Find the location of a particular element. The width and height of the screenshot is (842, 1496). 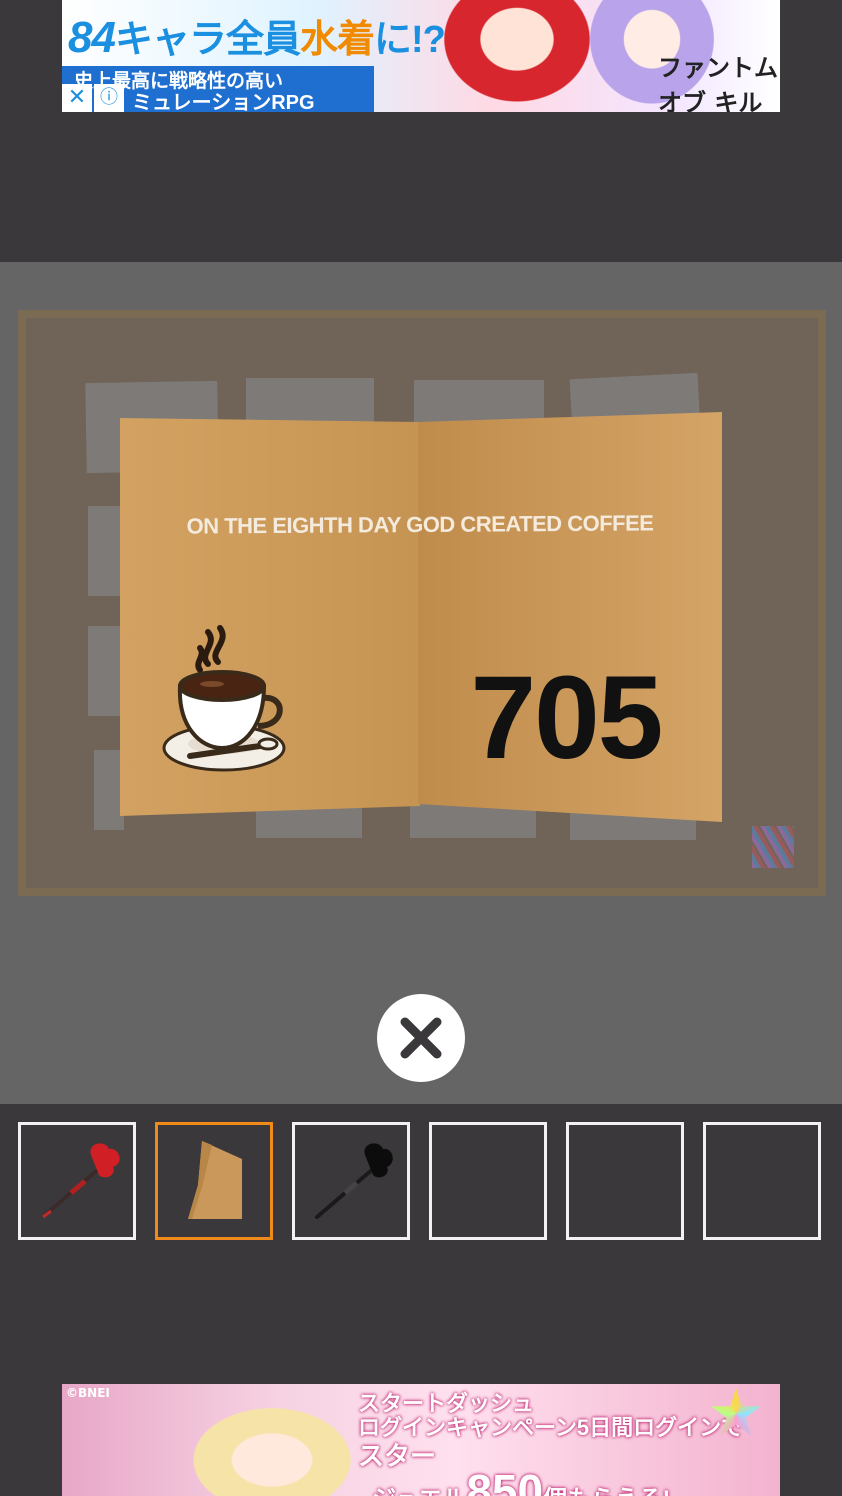

ad-headline: 84キャラ全員水着に!? is located at coordinates (257, 35).